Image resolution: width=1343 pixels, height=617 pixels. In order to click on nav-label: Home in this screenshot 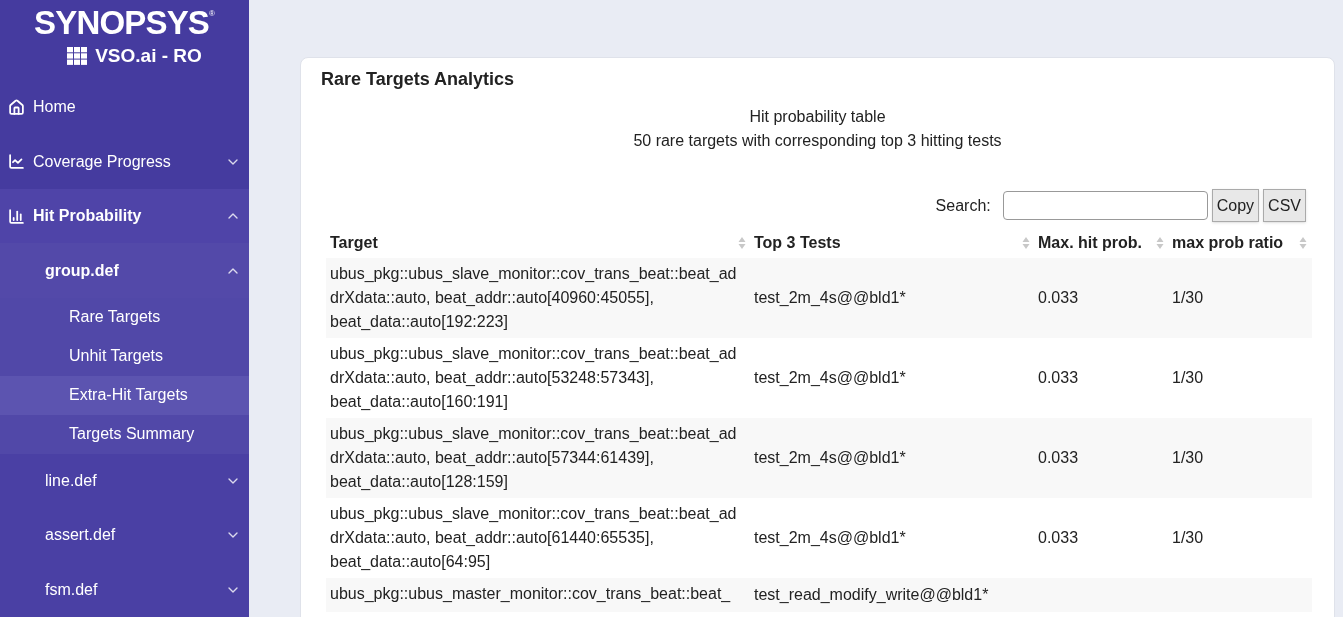, I will do `click(55, 107)`.